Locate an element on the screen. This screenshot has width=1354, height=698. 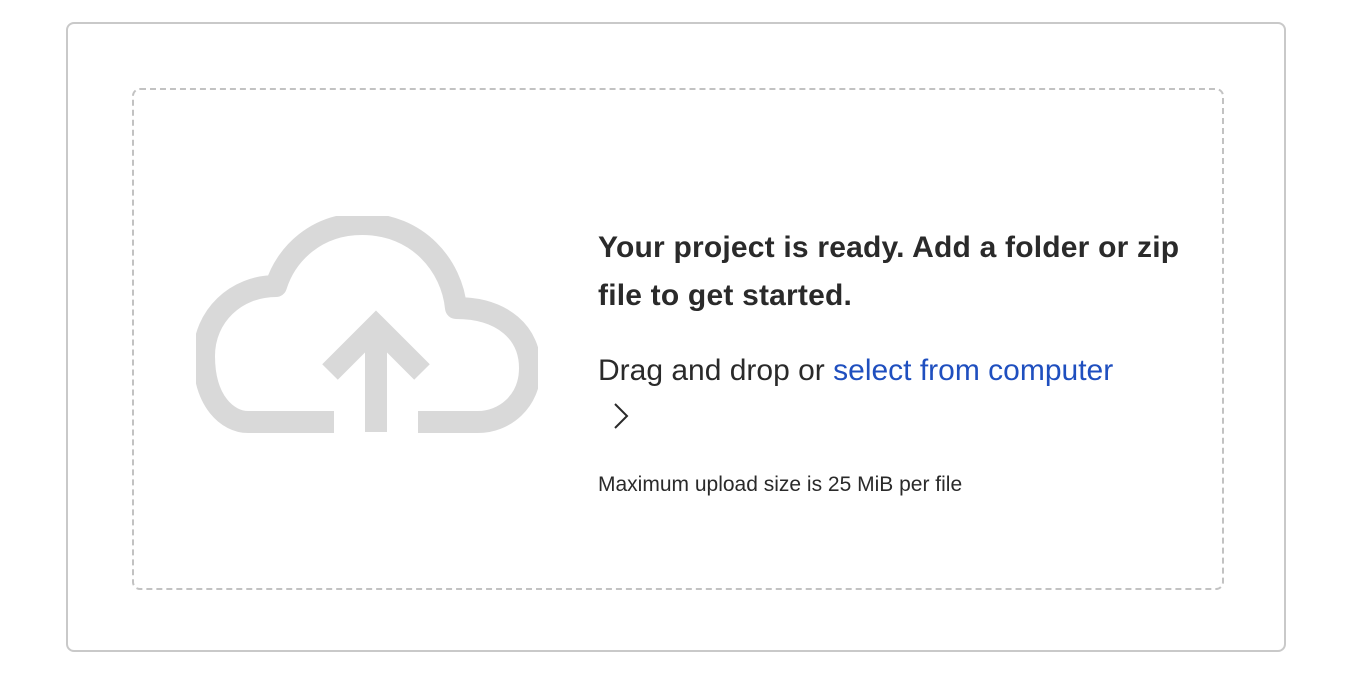
select-from-computer-link: select from computer is located at coordinates (973, 370).